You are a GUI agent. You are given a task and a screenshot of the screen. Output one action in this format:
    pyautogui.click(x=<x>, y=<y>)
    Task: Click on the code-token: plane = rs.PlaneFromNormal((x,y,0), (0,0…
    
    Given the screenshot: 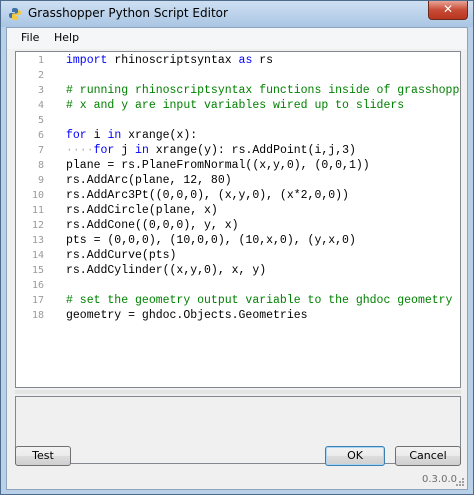 What is the action you would take?
    pyautogui.click(x=218, y=165)
    